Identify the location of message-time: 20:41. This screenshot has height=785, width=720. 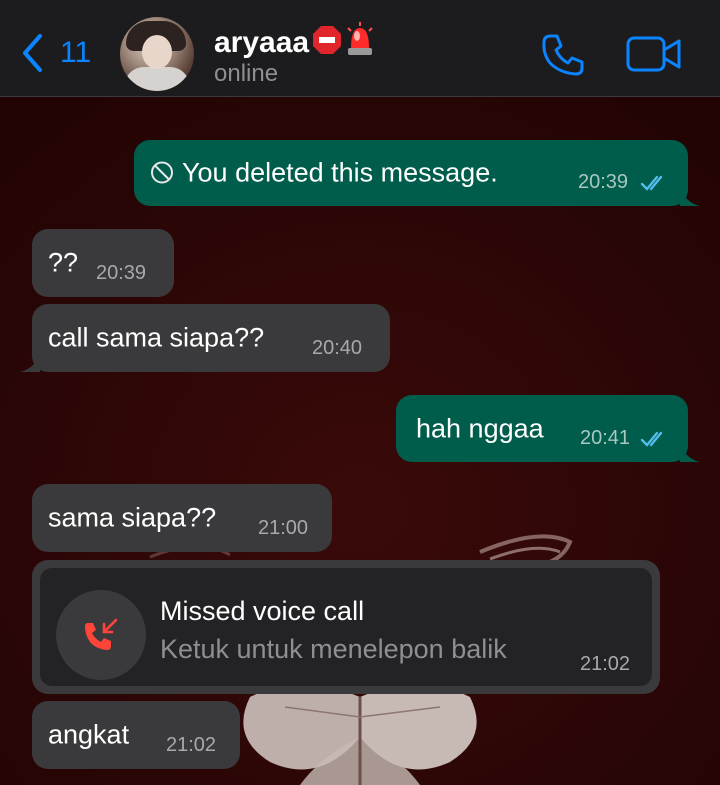
(605, 438).